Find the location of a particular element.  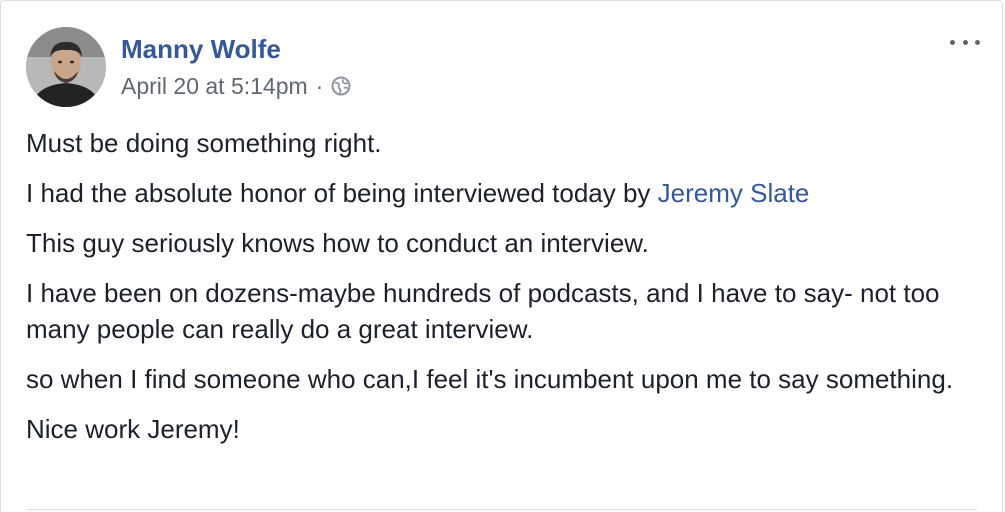

divider is located at coordinates (501, 509).